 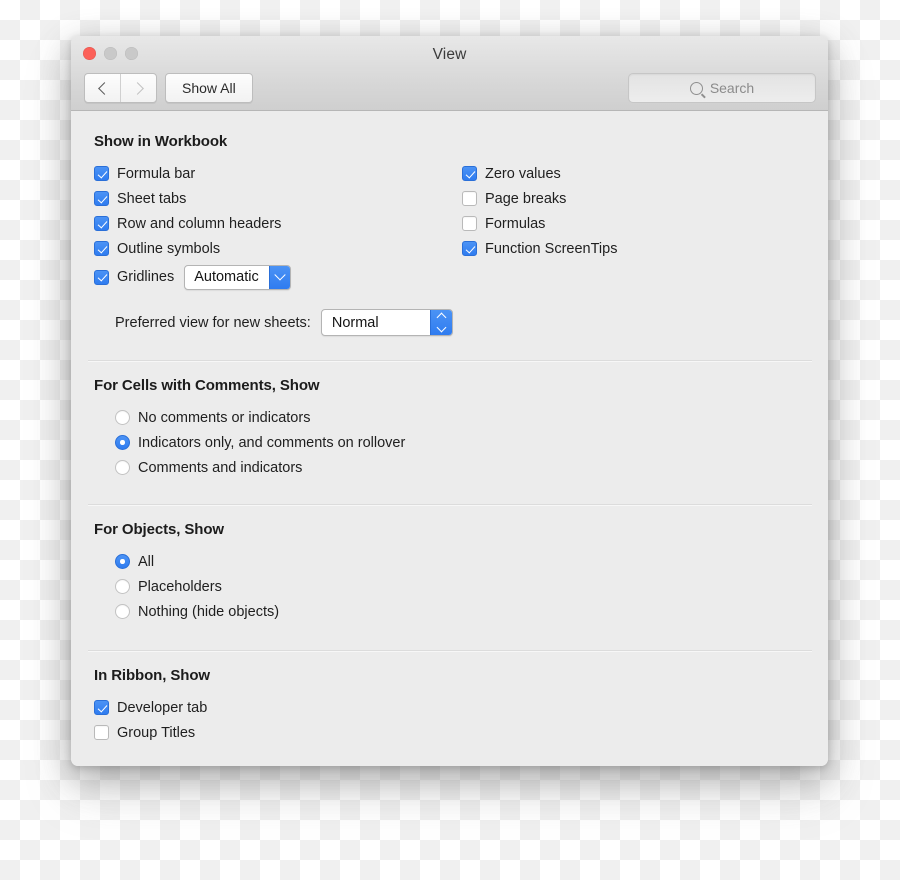 What do you see at coordinates (386, 322) in the screenshot?
I see `preferred-view-popup-button: Normal` at bounding box center [386, 322].